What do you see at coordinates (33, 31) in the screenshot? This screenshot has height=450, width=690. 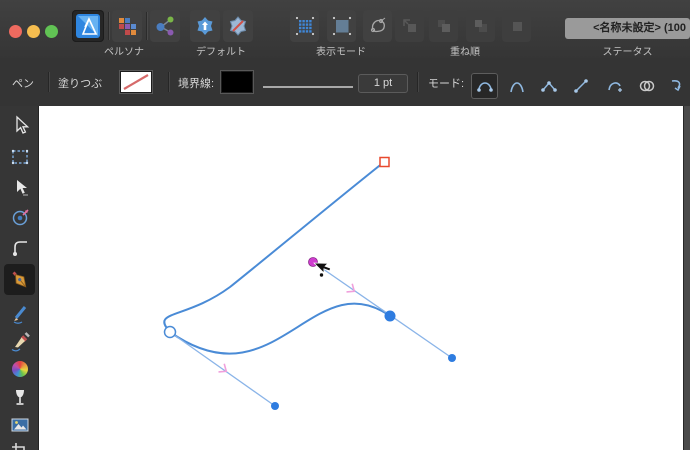 I see `minimize-button` at bounding box center [33, 31].